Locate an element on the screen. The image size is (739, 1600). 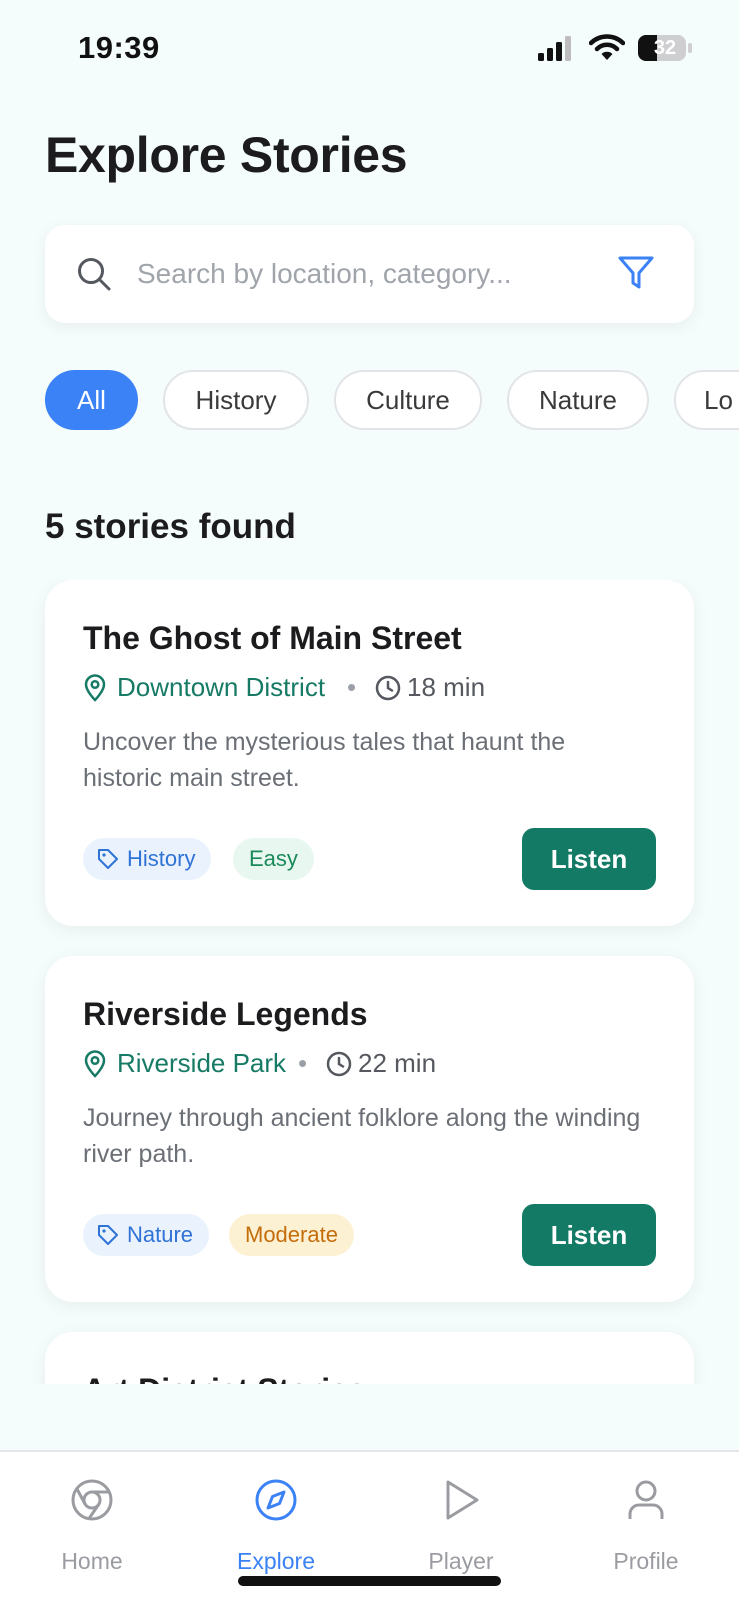
chip-all: All is located at coordinates (91, 400).